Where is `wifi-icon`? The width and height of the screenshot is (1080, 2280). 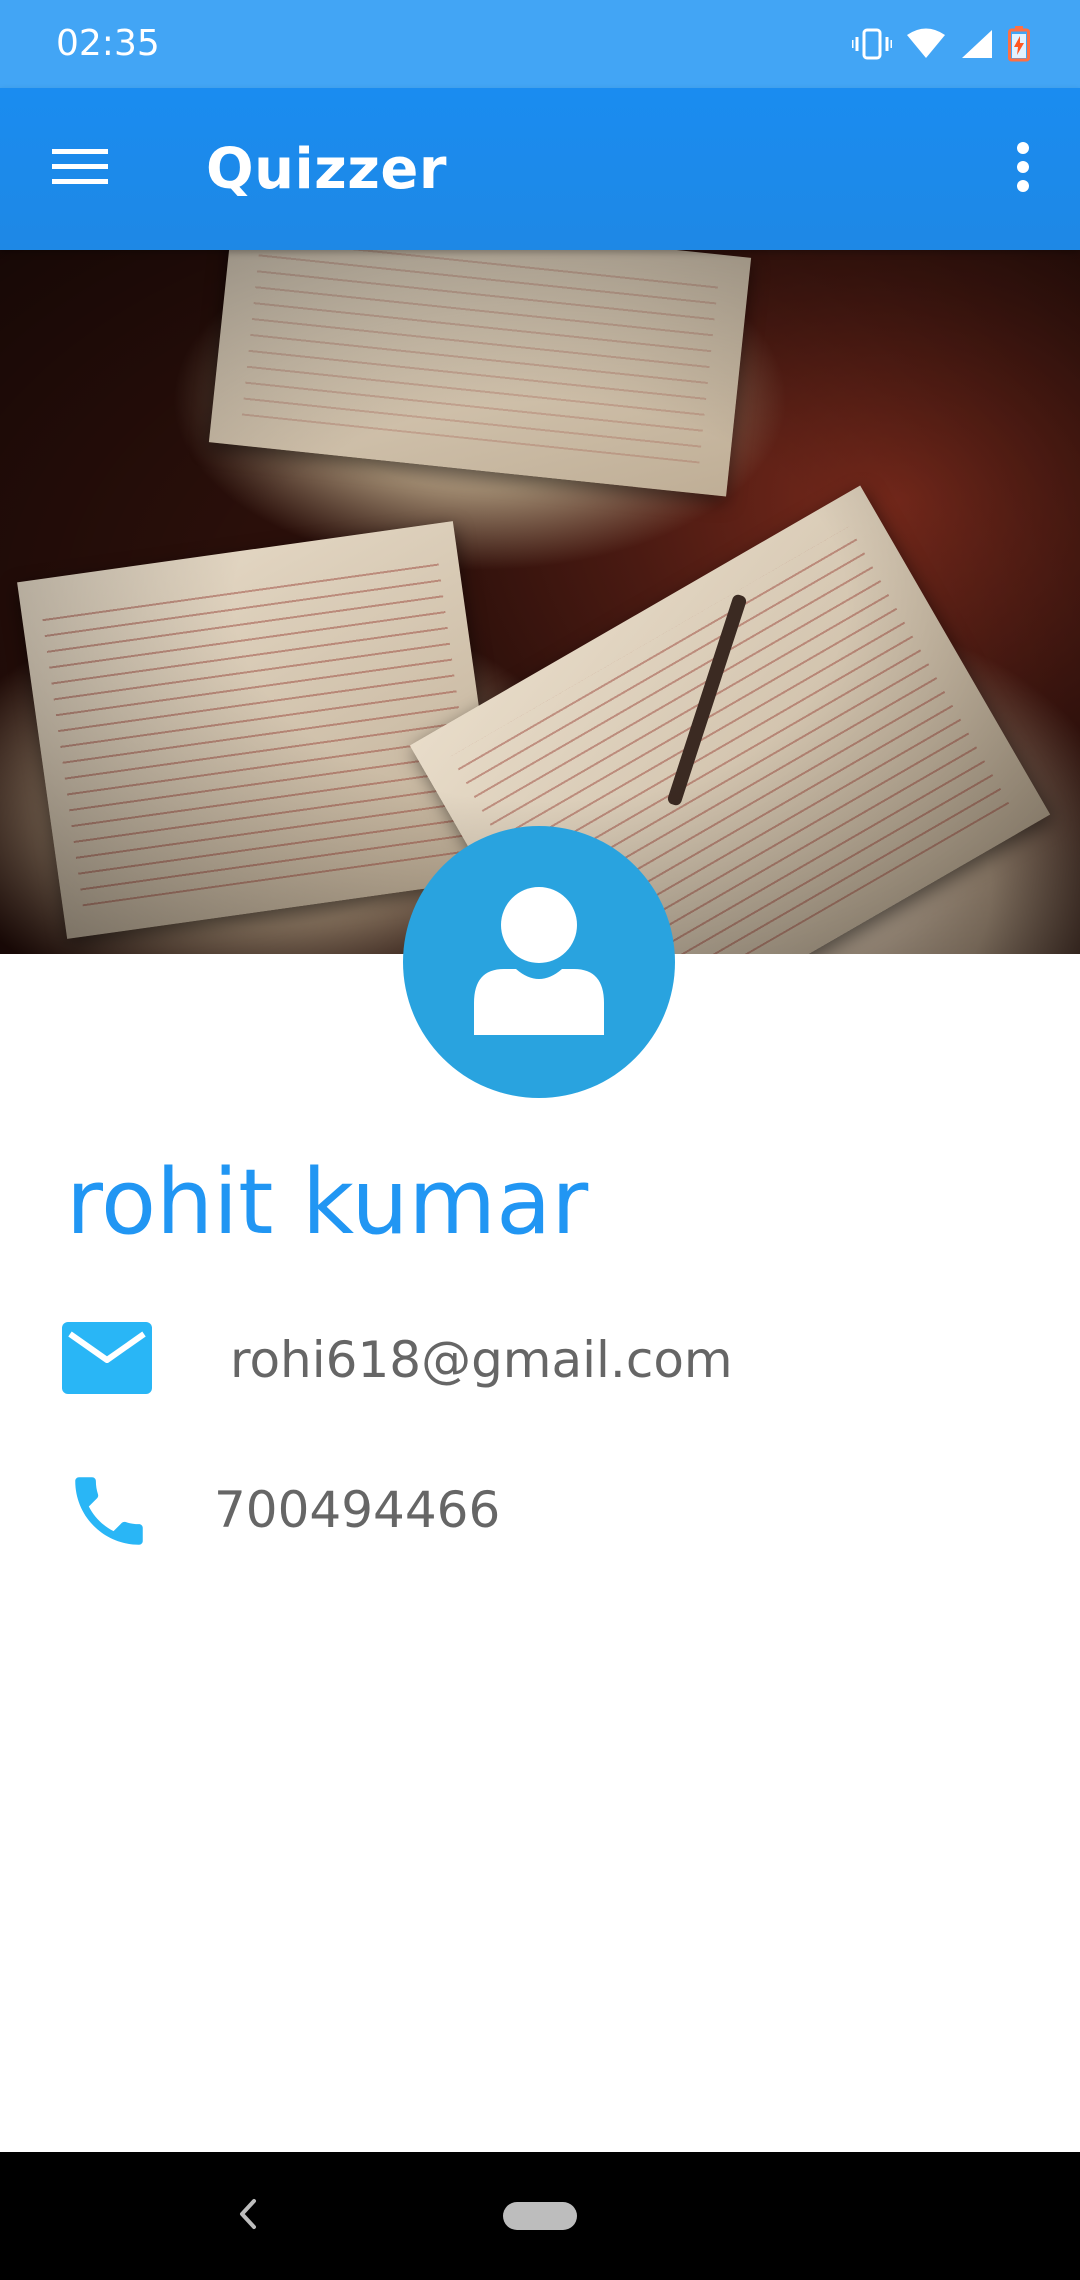
wifi-icon is located at coordinates (926, 46).